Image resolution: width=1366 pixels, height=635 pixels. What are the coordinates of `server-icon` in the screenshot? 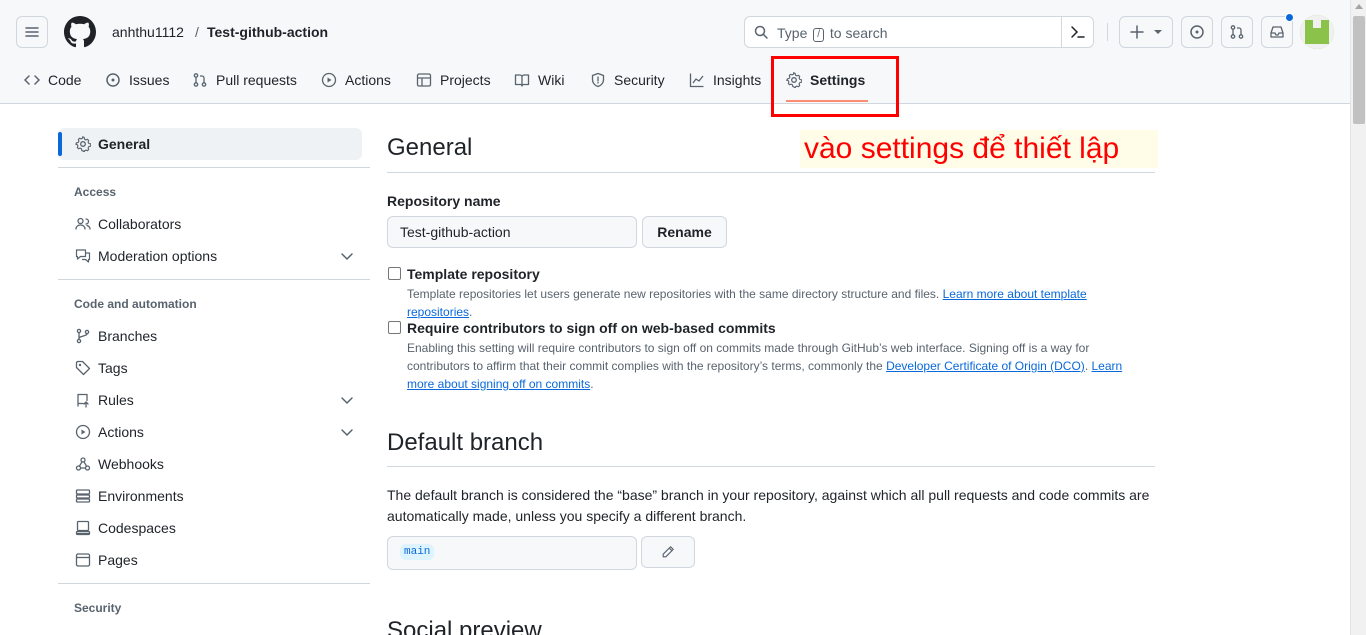 It's located at (83, 496).